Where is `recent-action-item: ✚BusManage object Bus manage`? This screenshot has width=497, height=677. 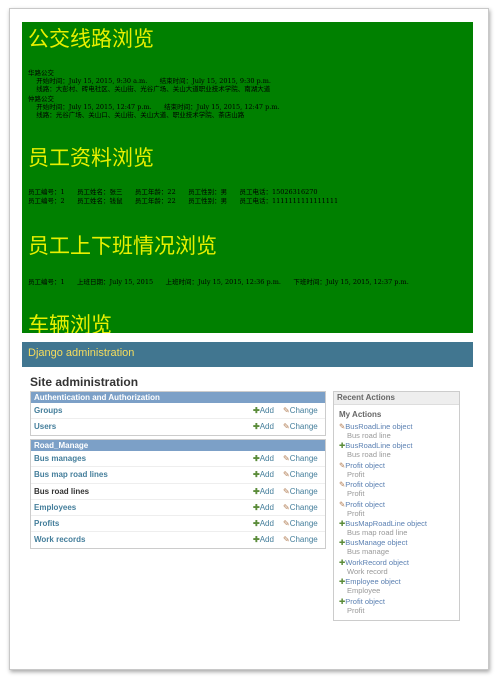
recent-action-item: ✚BusManage object Bus manage is located at coordinates (373, 547).